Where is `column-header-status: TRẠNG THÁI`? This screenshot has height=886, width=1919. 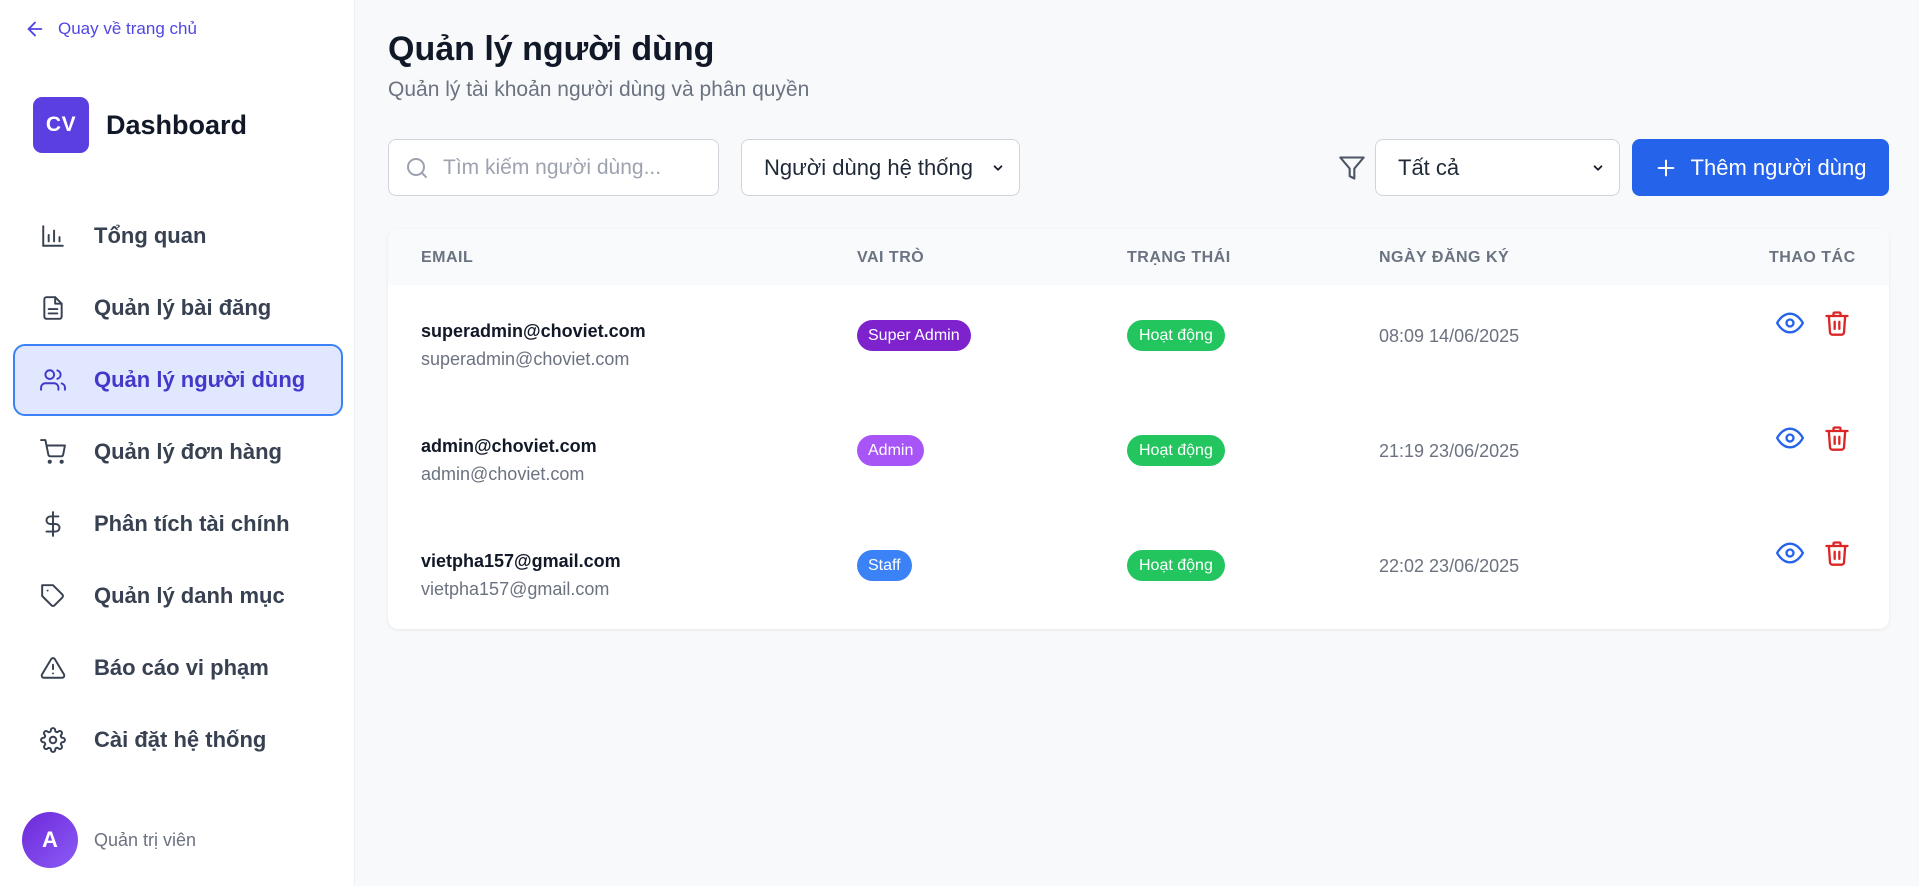 column-header-status: TRẠNG THÁI is located at coordinates (1179, 257).